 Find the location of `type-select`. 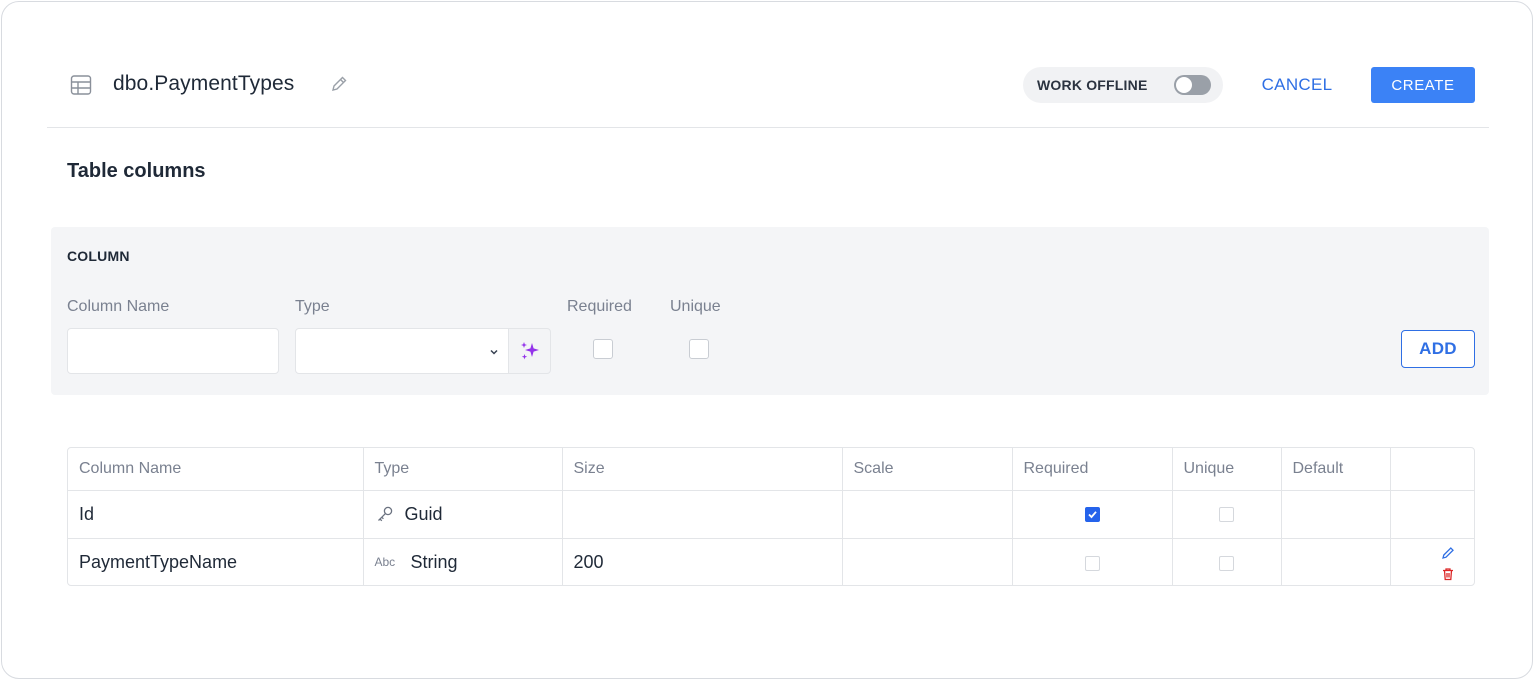

type-select is located at coordinates (402, 351).